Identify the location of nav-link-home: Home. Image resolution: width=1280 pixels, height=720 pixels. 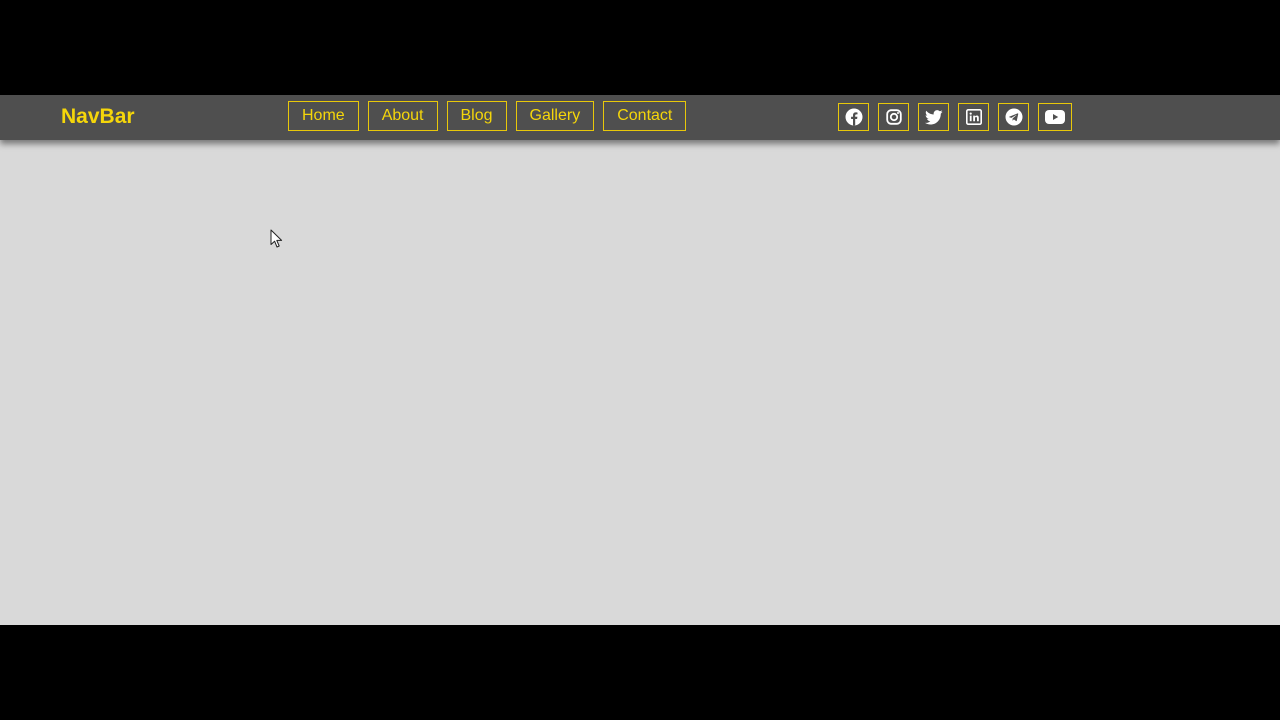
(323, 116).